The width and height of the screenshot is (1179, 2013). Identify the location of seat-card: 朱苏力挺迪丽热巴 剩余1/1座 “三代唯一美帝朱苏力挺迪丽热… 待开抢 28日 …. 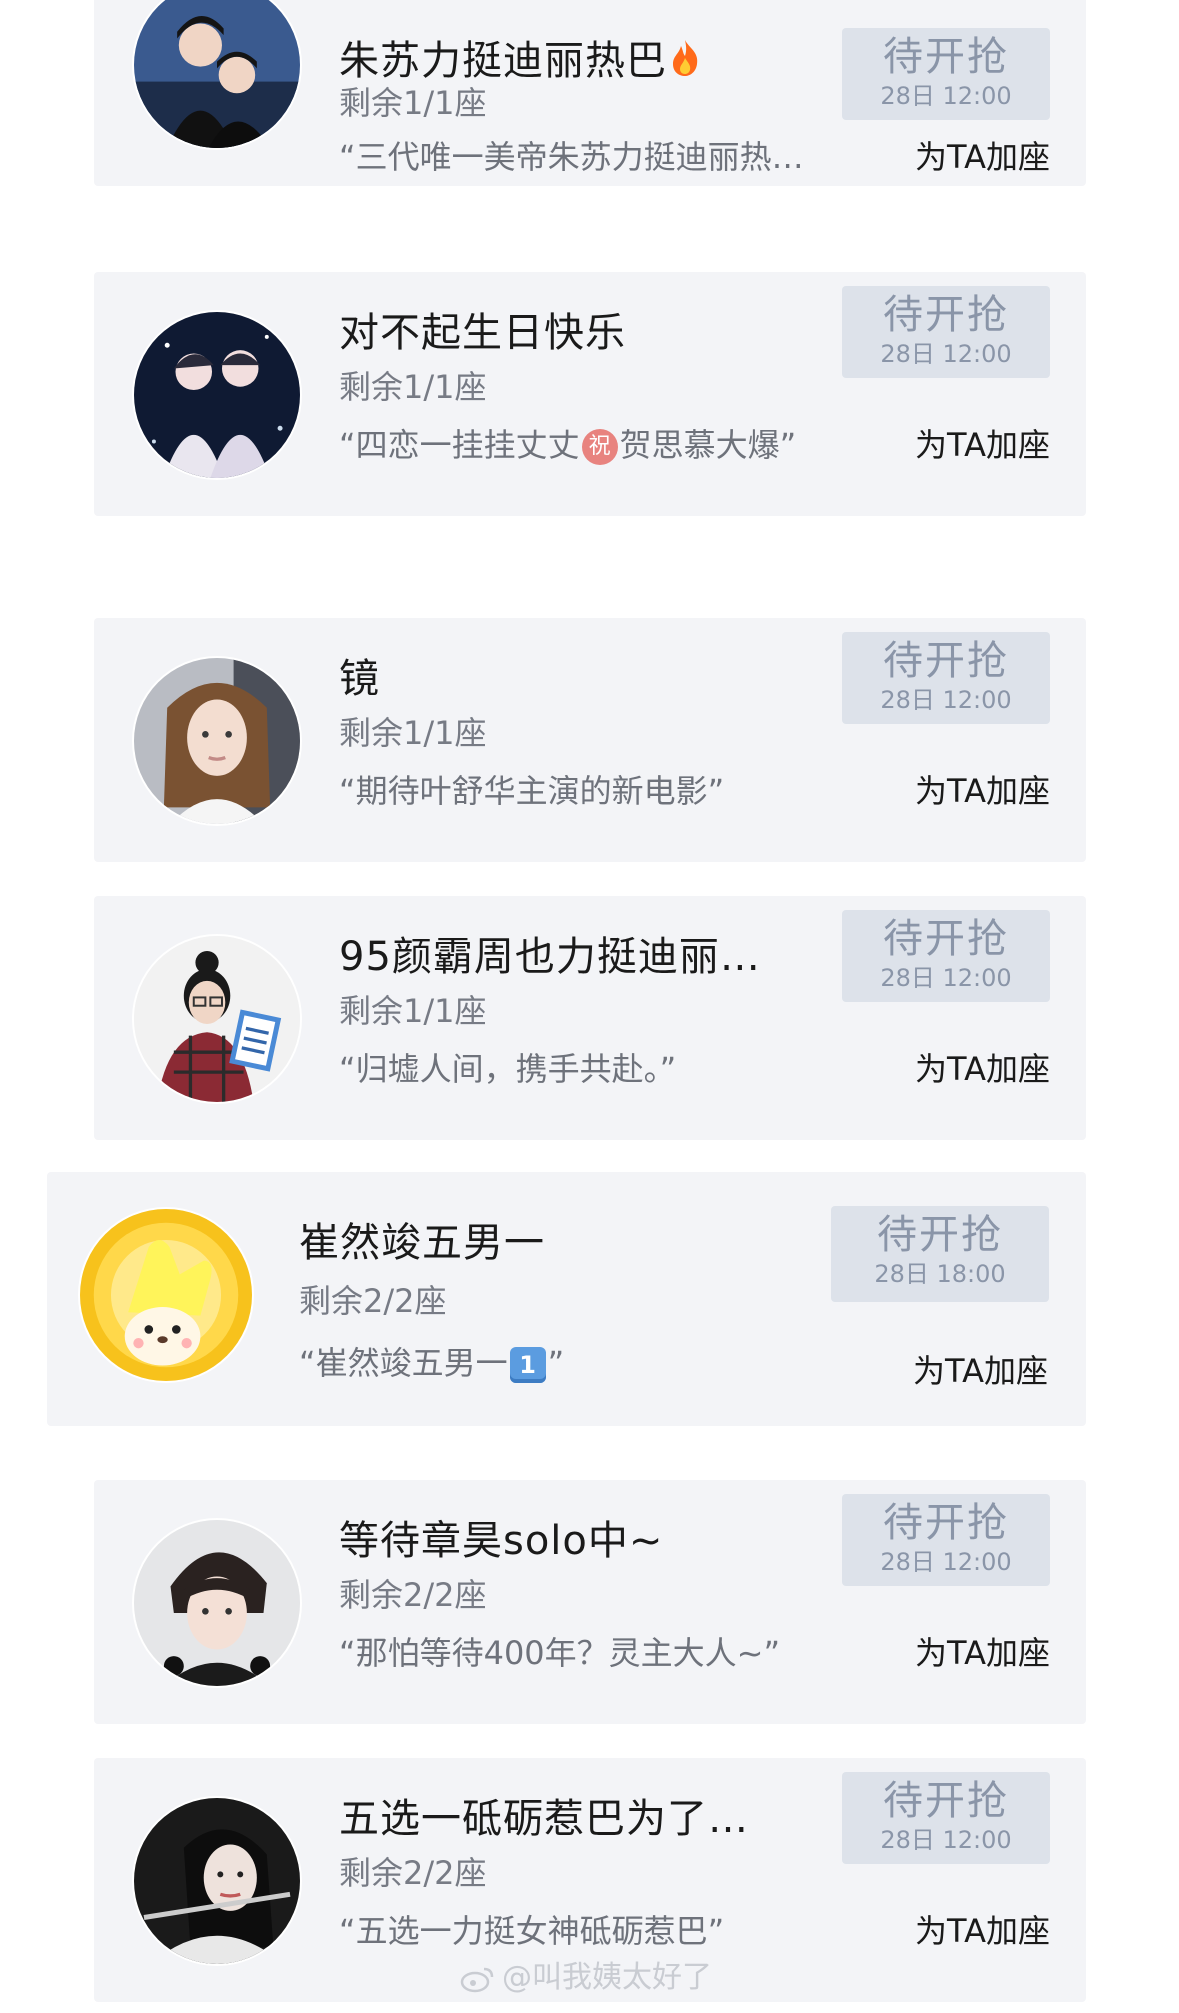
(590, 93).